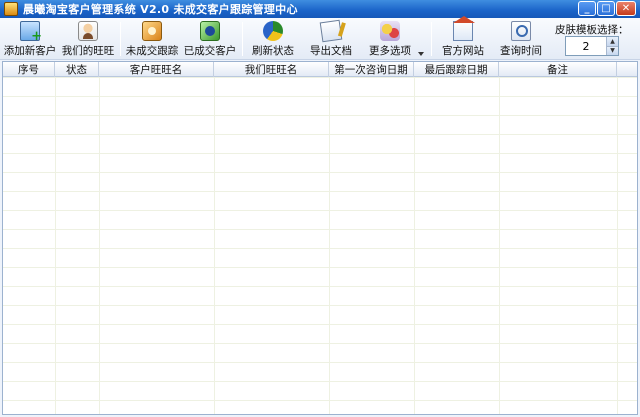 The width and height of the screenshot is (640, 417). I want to click on official-website-label: 官方网站, so click(463, 51).